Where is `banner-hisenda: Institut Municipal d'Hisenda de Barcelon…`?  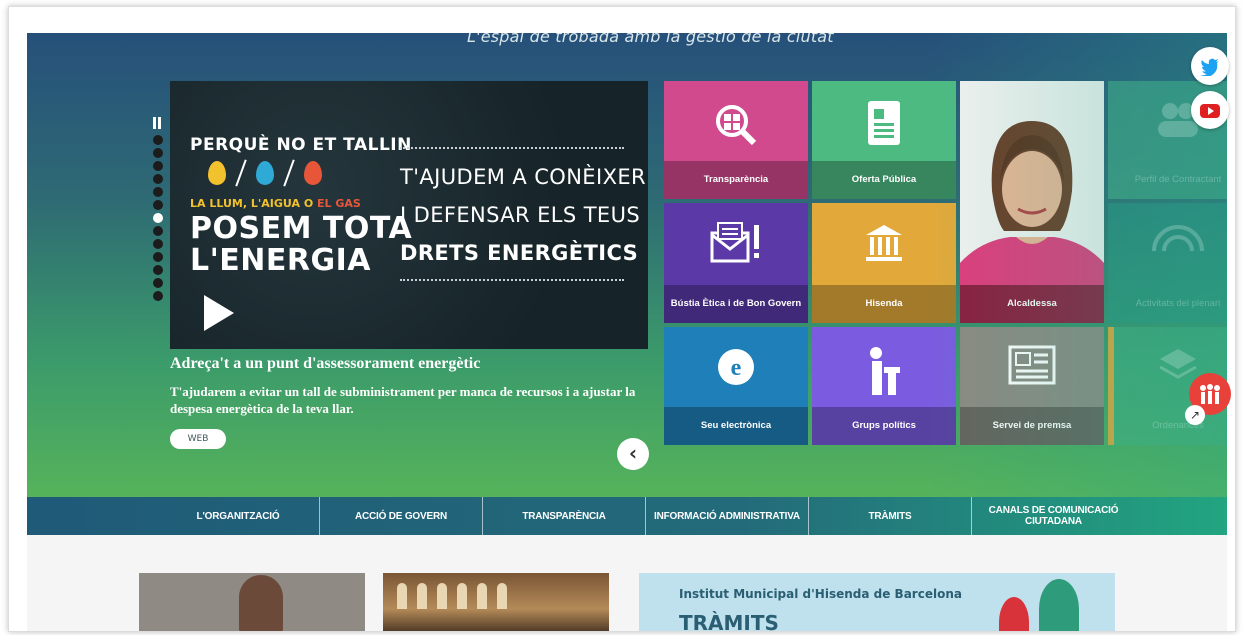 banner-hisenda: Institut Municipal d'Hisenda de Barcelon… is located at coordinates (877, 602).